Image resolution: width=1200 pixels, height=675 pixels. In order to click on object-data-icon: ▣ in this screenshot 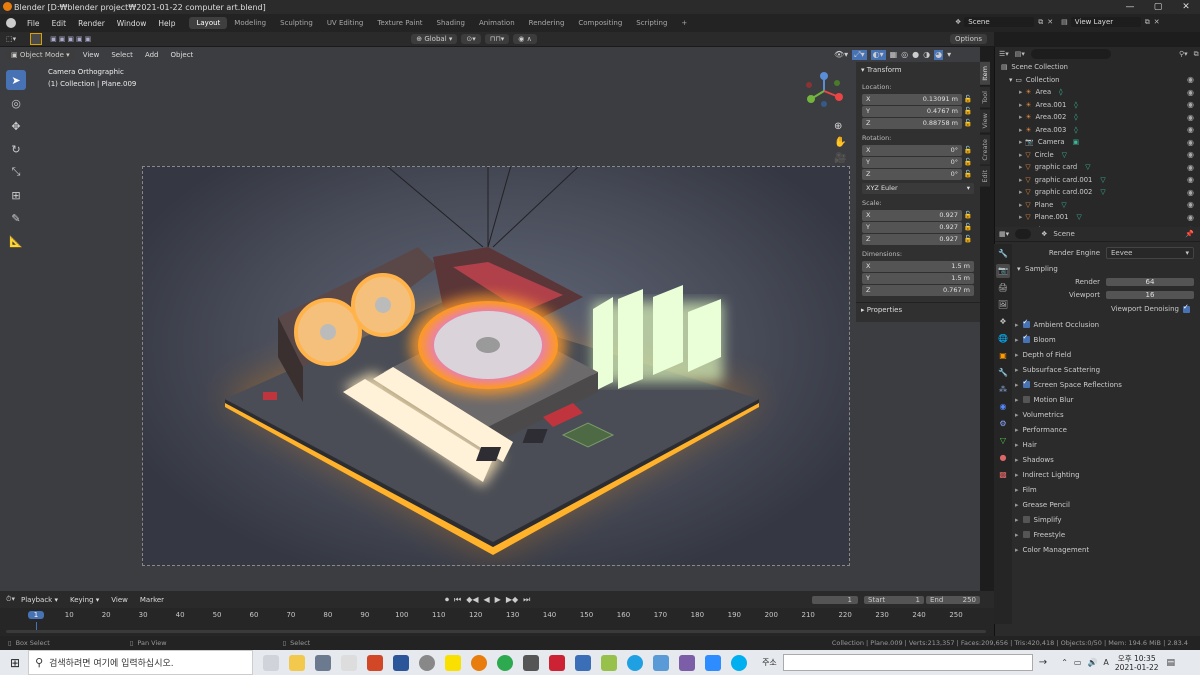, I will do `click(1076, 142)`.